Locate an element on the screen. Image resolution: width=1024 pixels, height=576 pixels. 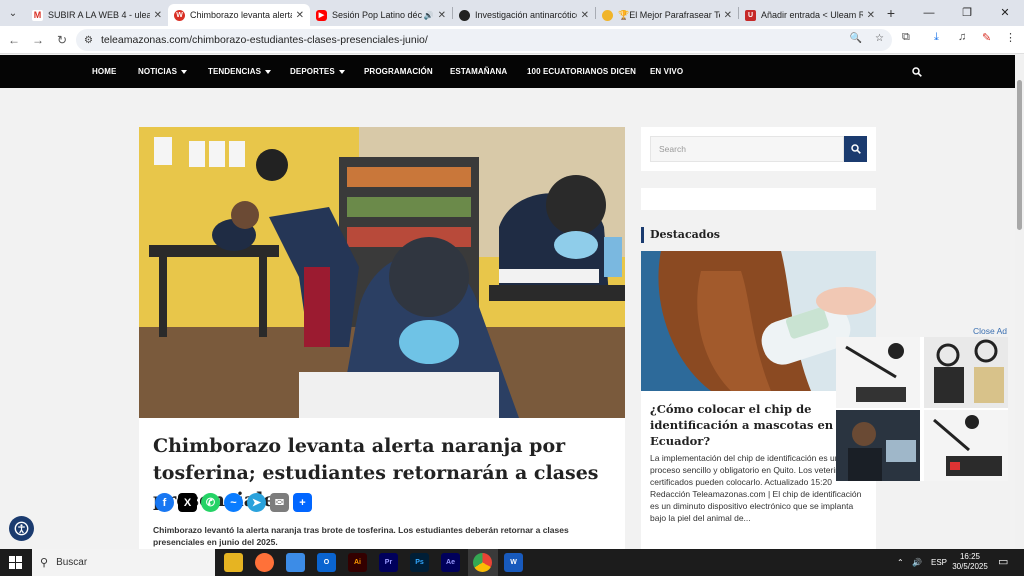
site-info-icon: ⚙ is located at coordinates (88, 40).